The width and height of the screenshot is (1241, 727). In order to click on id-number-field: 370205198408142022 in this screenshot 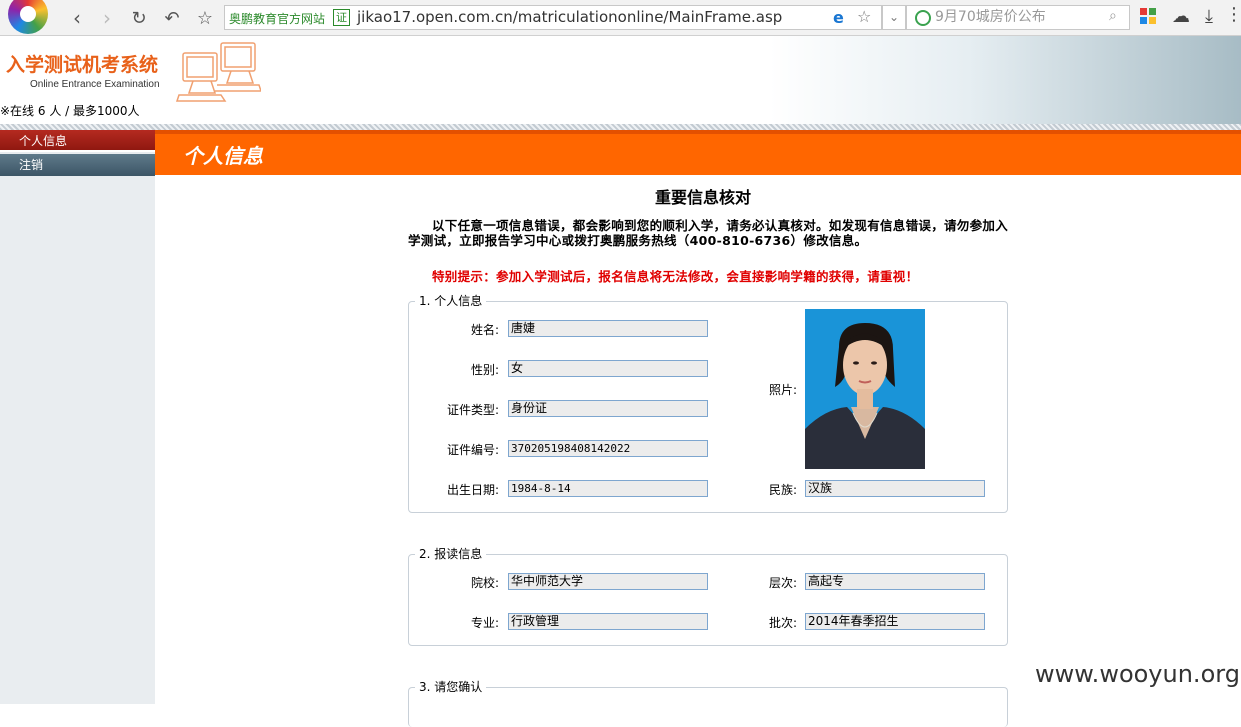, I will do `click(608, 448)`.